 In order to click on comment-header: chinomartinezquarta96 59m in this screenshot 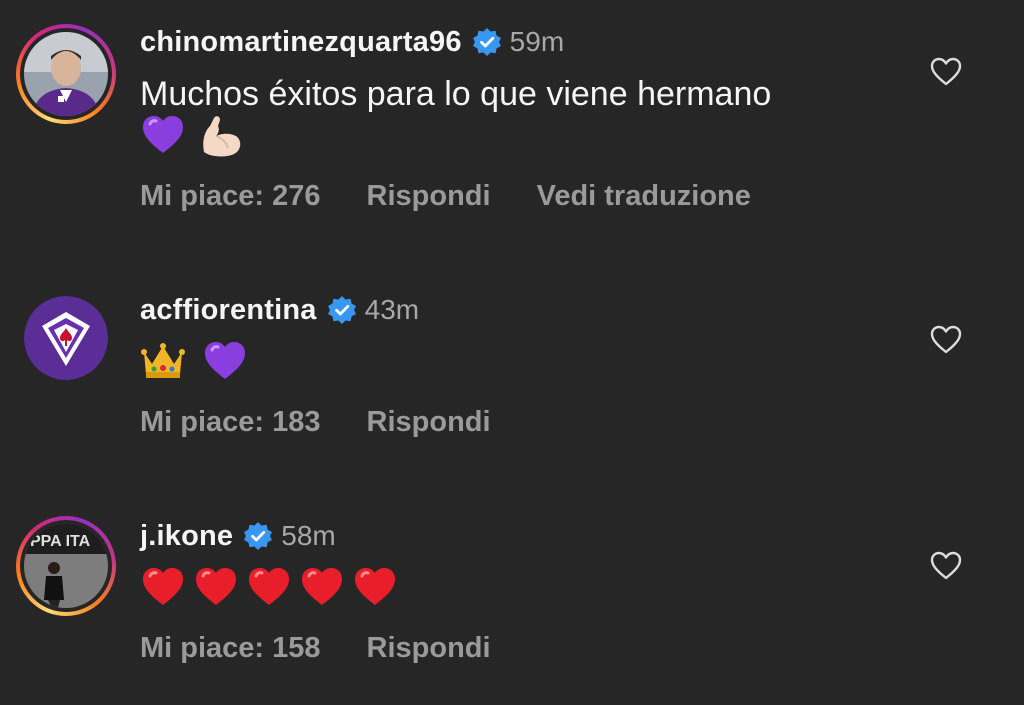, I will do `click(352, 42)`.